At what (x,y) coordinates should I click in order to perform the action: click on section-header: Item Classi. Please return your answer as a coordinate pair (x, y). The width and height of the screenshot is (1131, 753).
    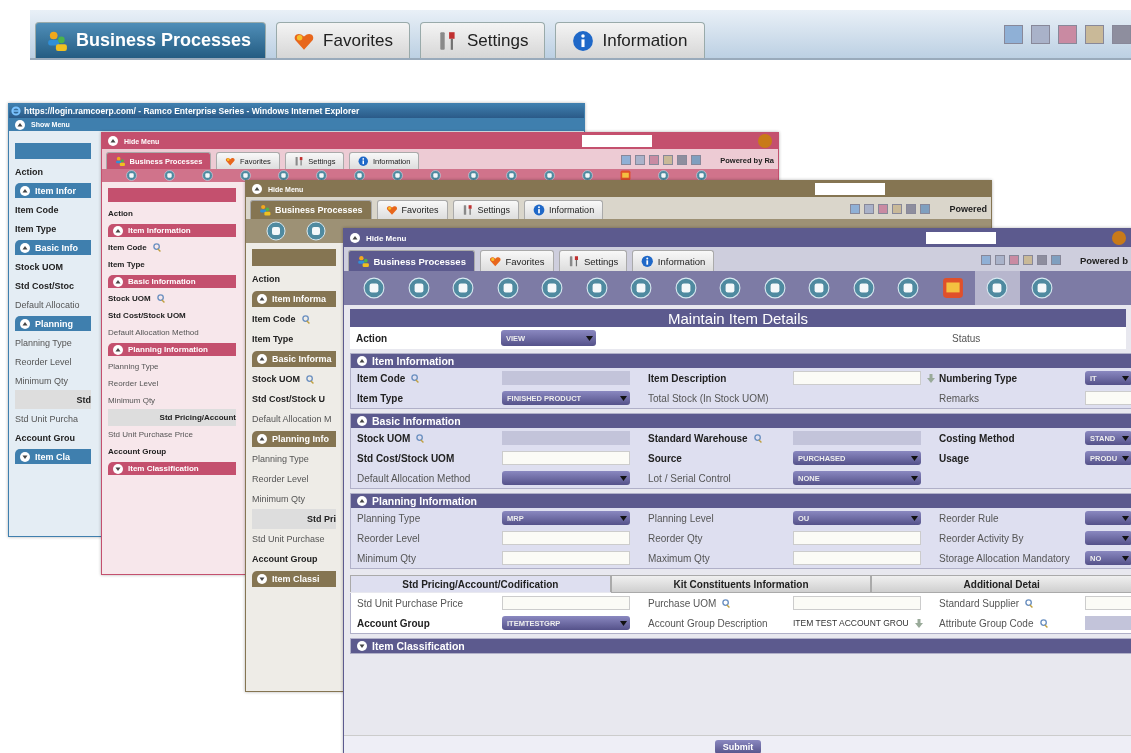
    Looking at the image, I should click on (294, 579).